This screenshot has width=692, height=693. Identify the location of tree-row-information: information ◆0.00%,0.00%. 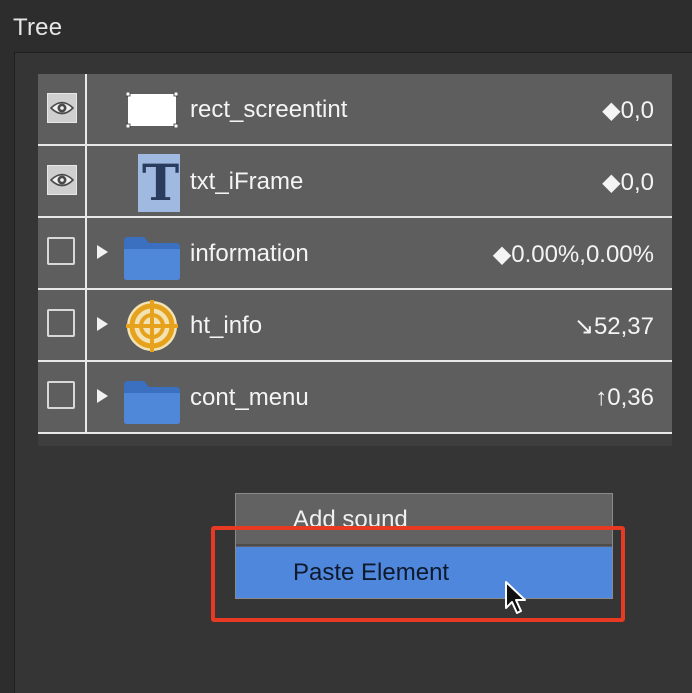
(355, 254).